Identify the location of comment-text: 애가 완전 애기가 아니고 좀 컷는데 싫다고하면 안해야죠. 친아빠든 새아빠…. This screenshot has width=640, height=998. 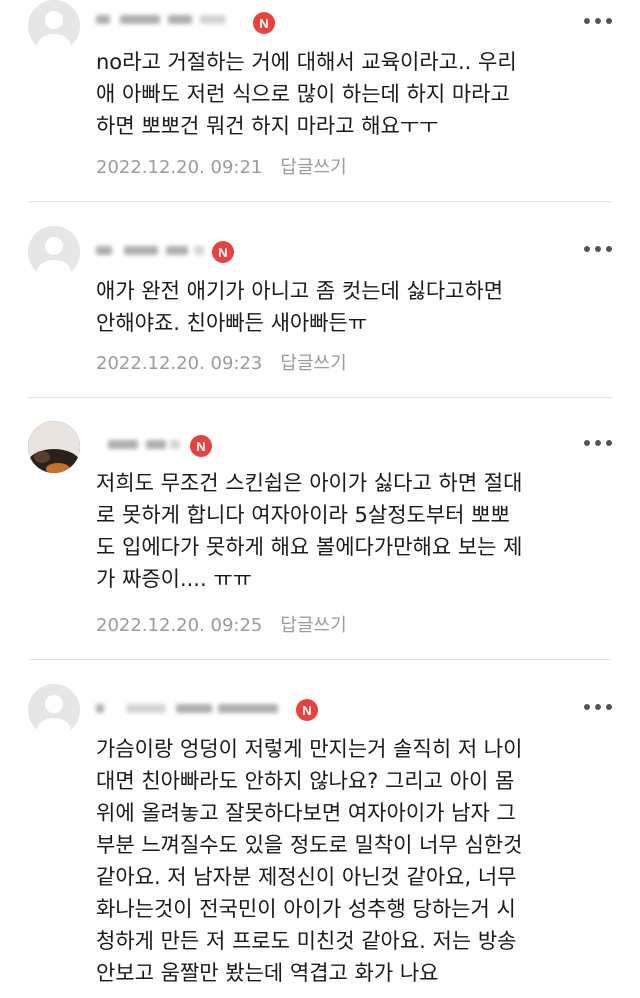
(300, 307).